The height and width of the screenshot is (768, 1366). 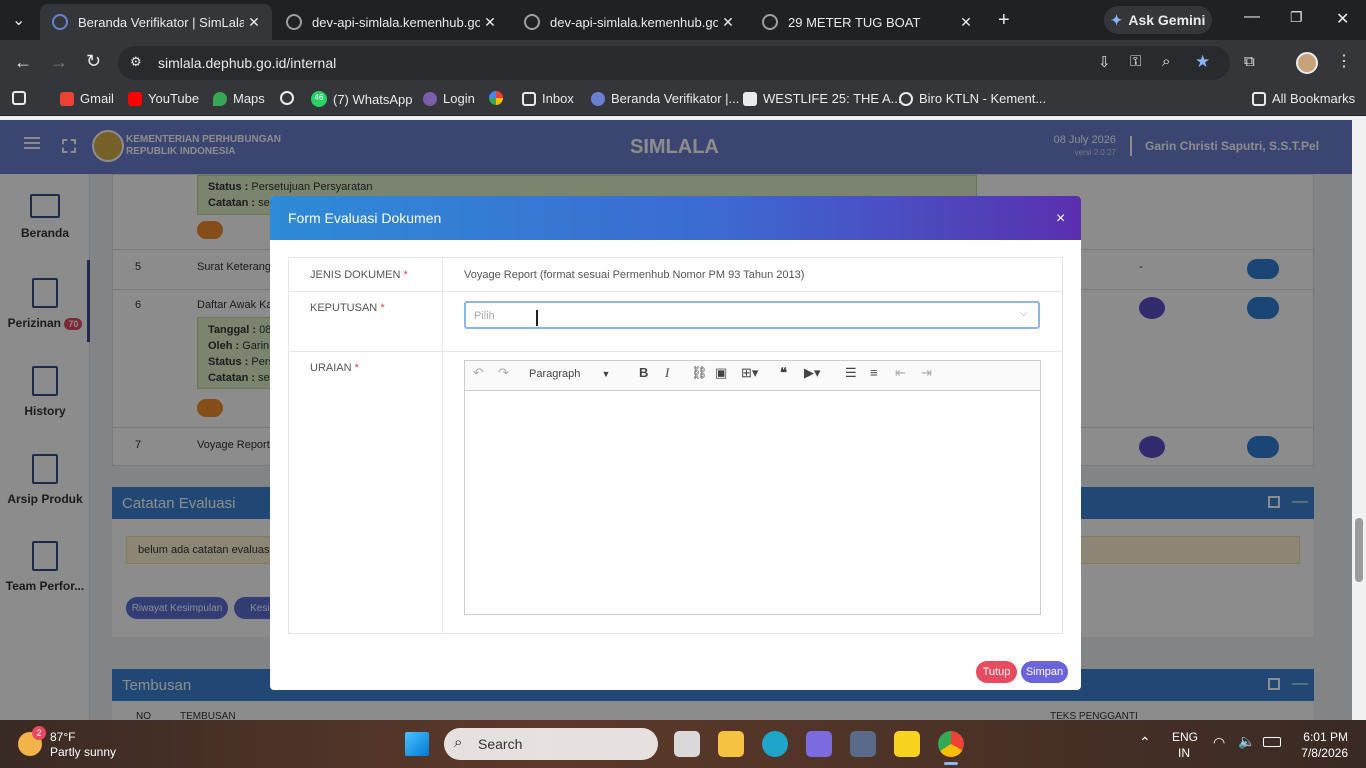 I want to click on editor-content-area, so click(x=752, y=503).